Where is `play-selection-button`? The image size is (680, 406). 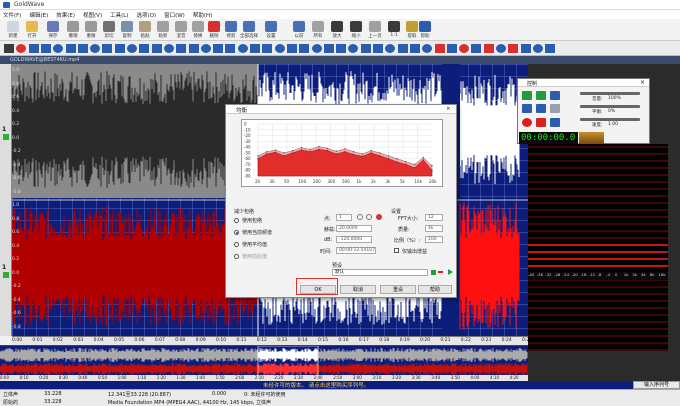
play-selection-button is located at coordinates (541, 95).